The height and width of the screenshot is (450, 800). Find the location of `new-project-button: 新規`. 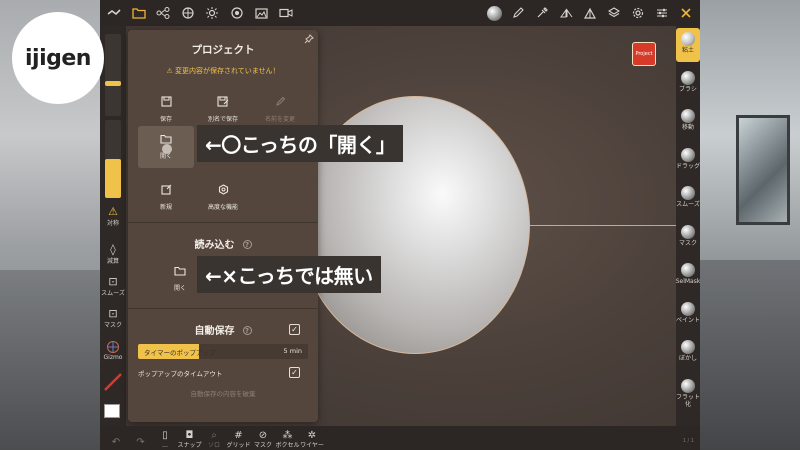

new-project-button: 新規 is located at coordinates (166, 197).